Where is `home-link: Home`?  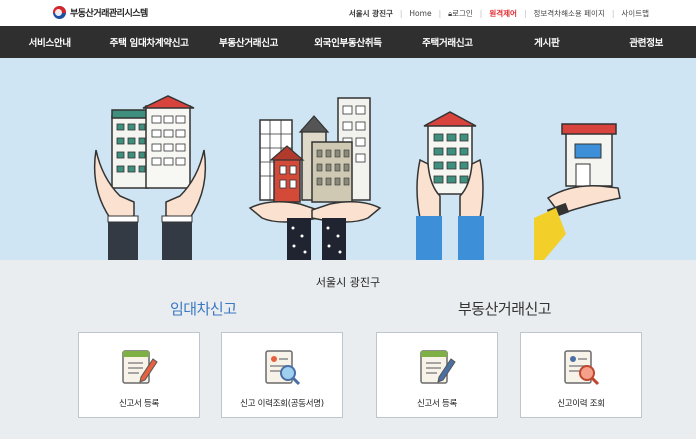
home-link: Home is located at coordinates (420, 13).